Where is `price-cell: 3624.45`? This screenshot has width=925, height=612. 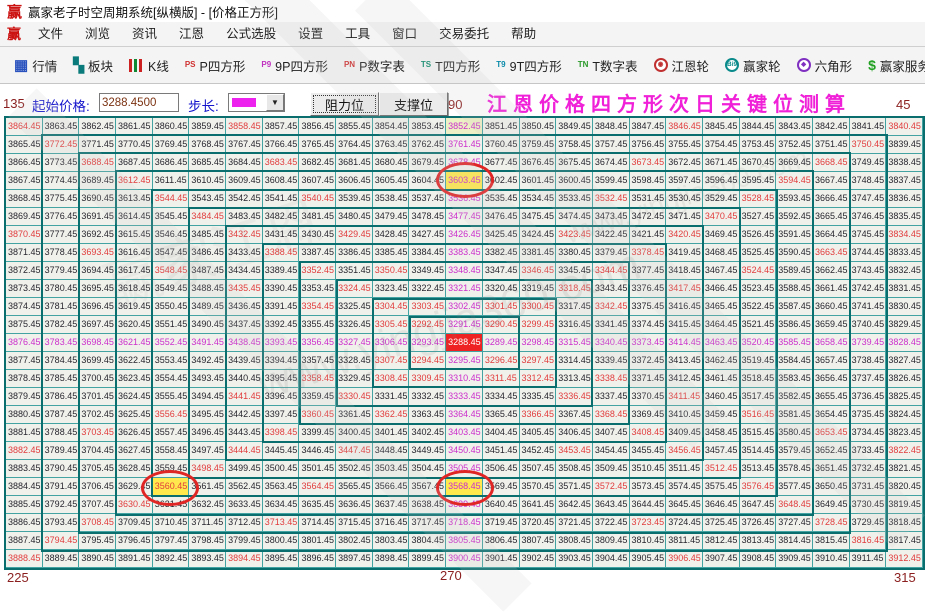
price-cell: 3624.45 is located at coordinates (134, 397).